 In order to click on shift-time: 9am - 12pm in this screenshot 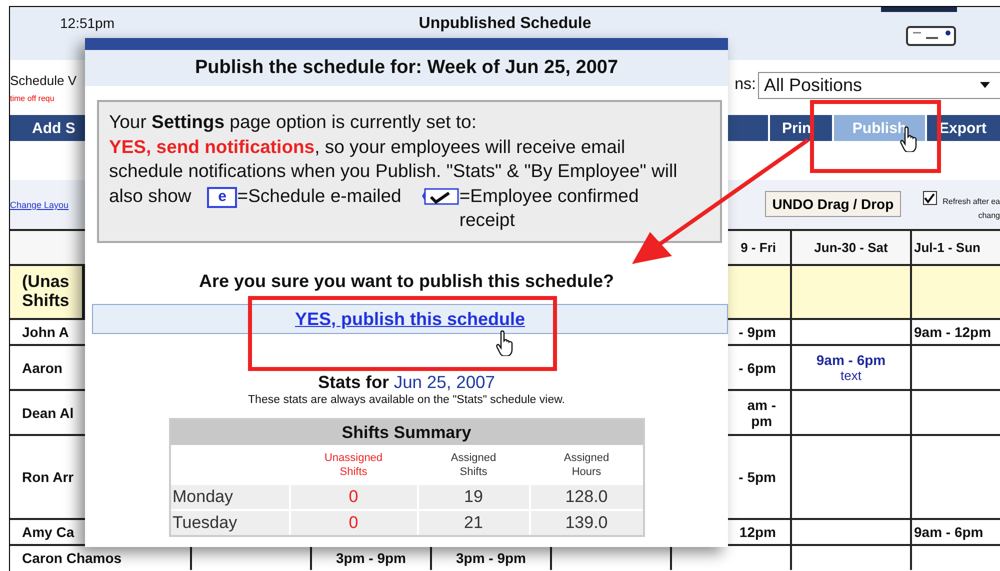, I will do `click(953, 332)`.